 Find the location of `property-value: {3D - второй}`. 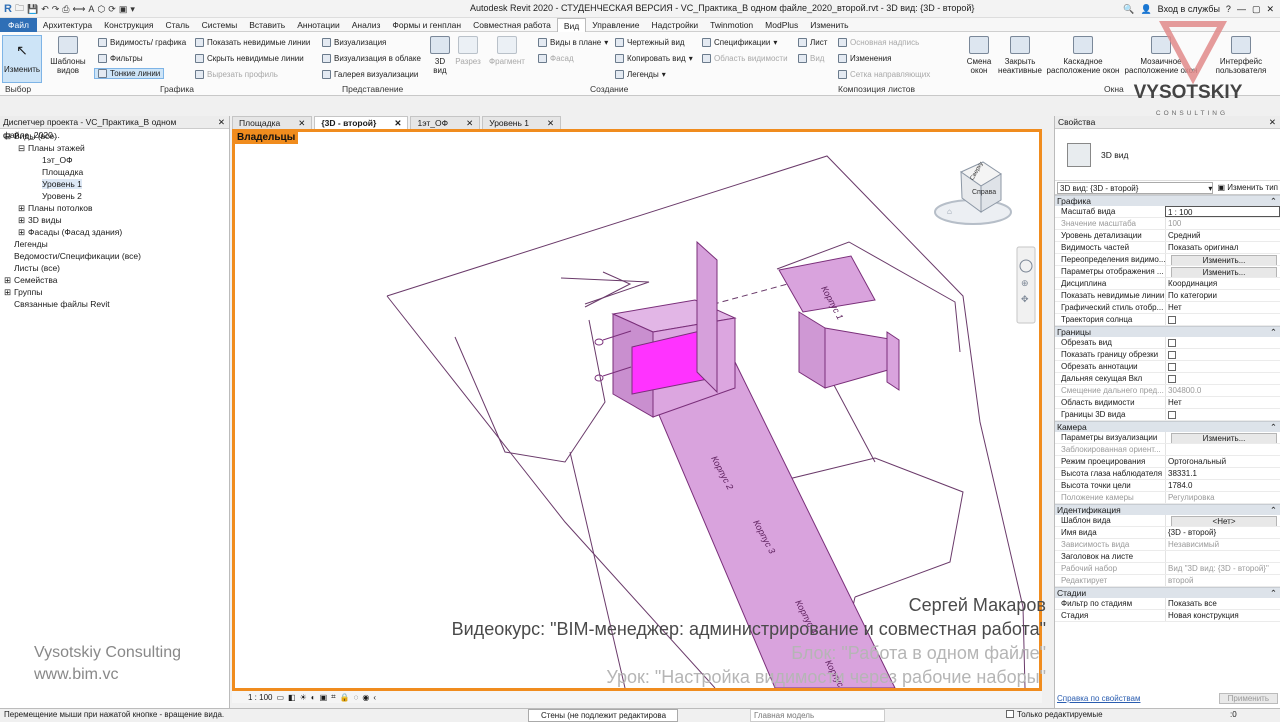

property-value: {3D - второй} is located at coordinates (1222, 532).